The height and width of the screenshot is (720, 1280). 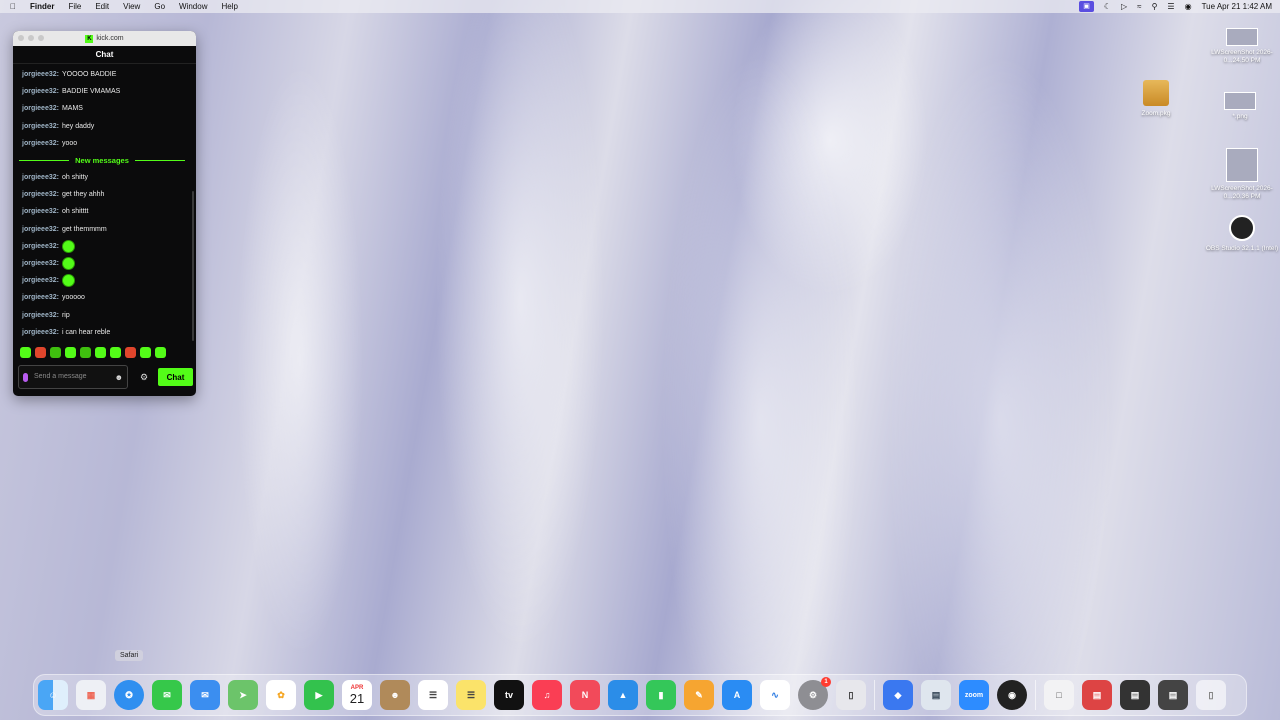 I want to click on close-window-button, so click(x=21, y=38).